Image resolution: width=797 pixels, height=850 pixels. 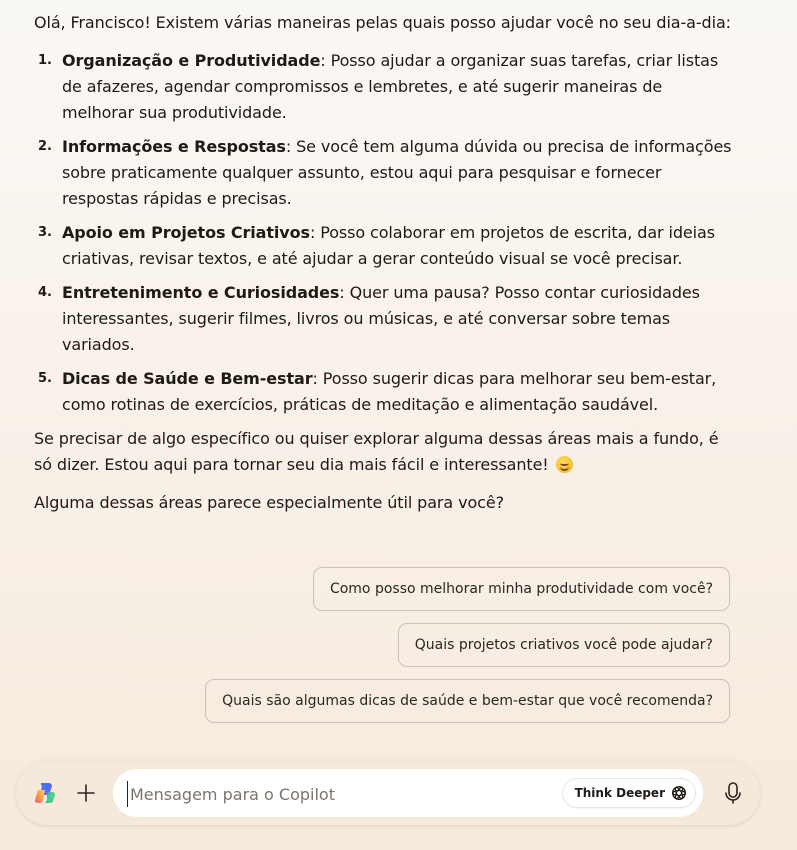 What do you see at coordinates (45, 60) in the screenshot?
I see `list-item-number: 1.` at bounding box center [45, 60].